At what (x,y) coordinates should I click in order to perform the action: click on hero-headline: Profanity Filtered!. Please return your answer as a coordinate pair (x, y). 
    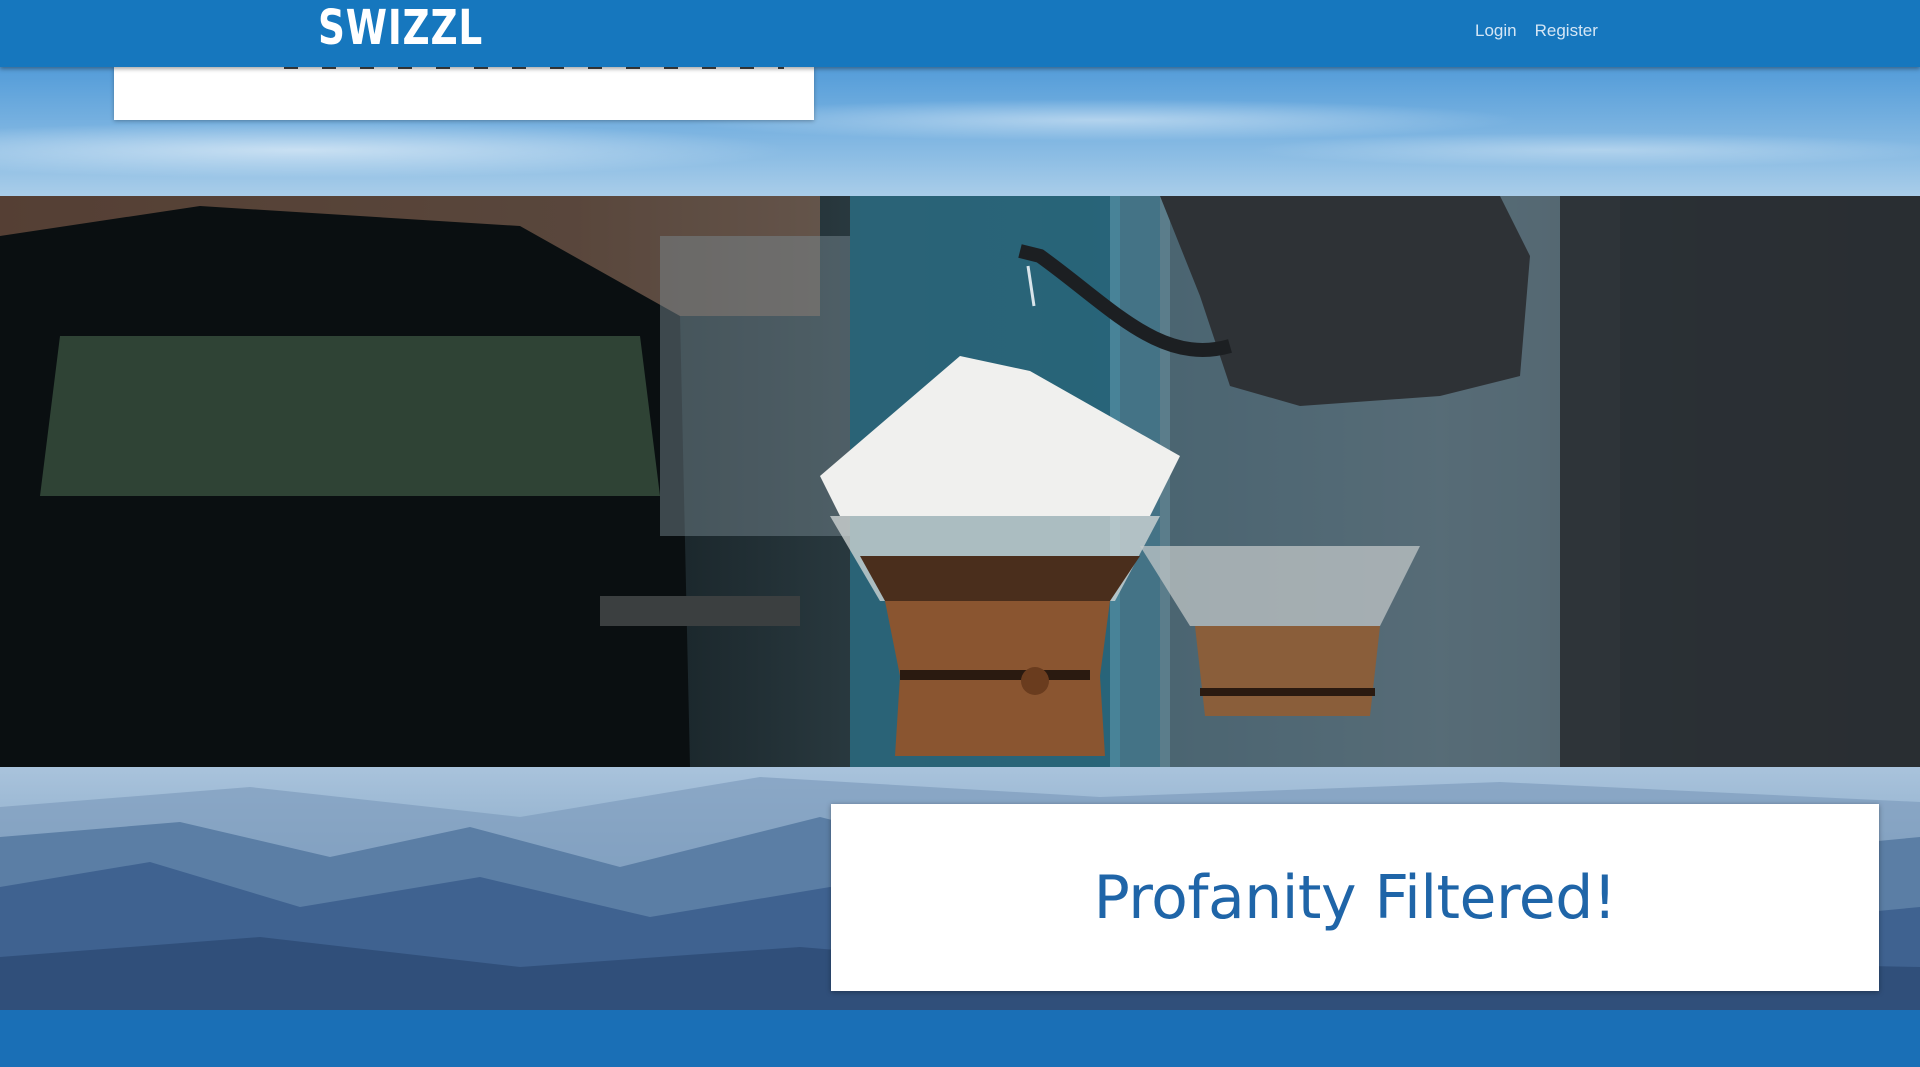
    Looking at the image, I should click on (1355, 897).